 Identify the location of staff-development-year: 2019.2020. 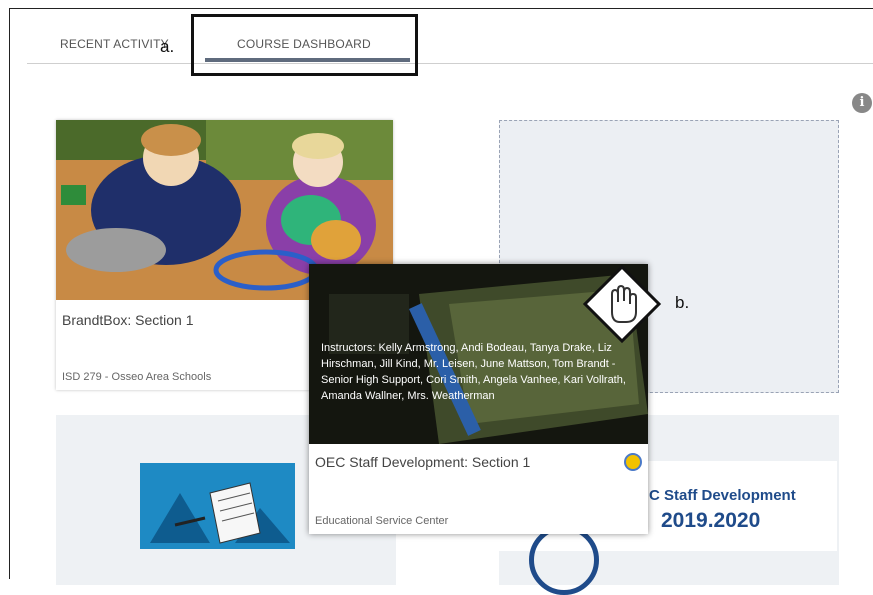
(711, 520).